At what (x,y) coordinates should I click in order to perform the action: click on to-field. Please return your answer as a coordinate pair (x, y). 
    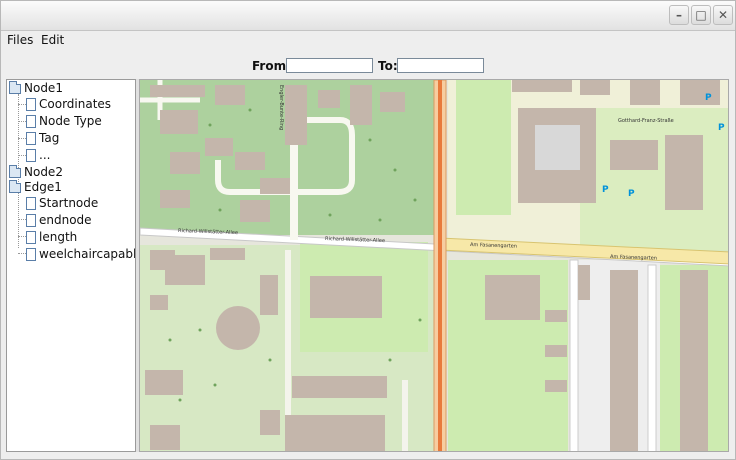
    Looking at the image, I should click on (440, 65).